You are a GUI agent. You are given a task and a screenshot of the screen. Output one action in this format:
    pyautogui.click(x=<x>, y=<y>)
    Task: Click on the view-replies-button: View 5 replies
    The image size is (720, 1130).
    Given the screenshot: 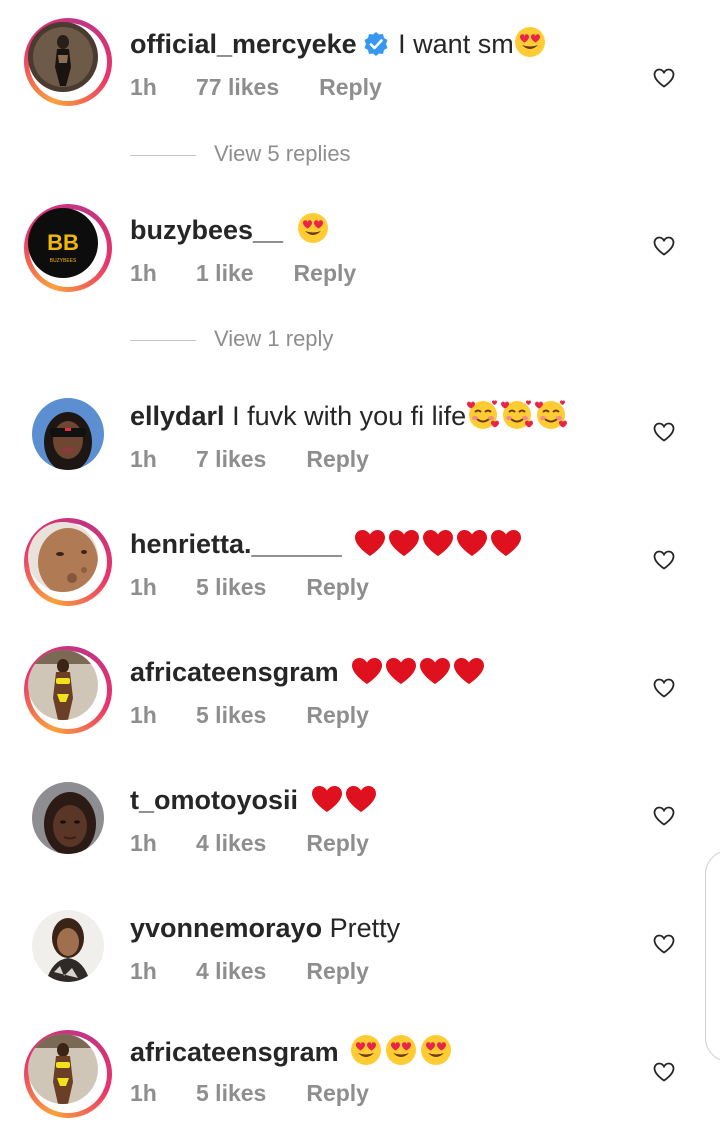 What is the action you would take?
    pyautogui.click(x=240, y=156)
    